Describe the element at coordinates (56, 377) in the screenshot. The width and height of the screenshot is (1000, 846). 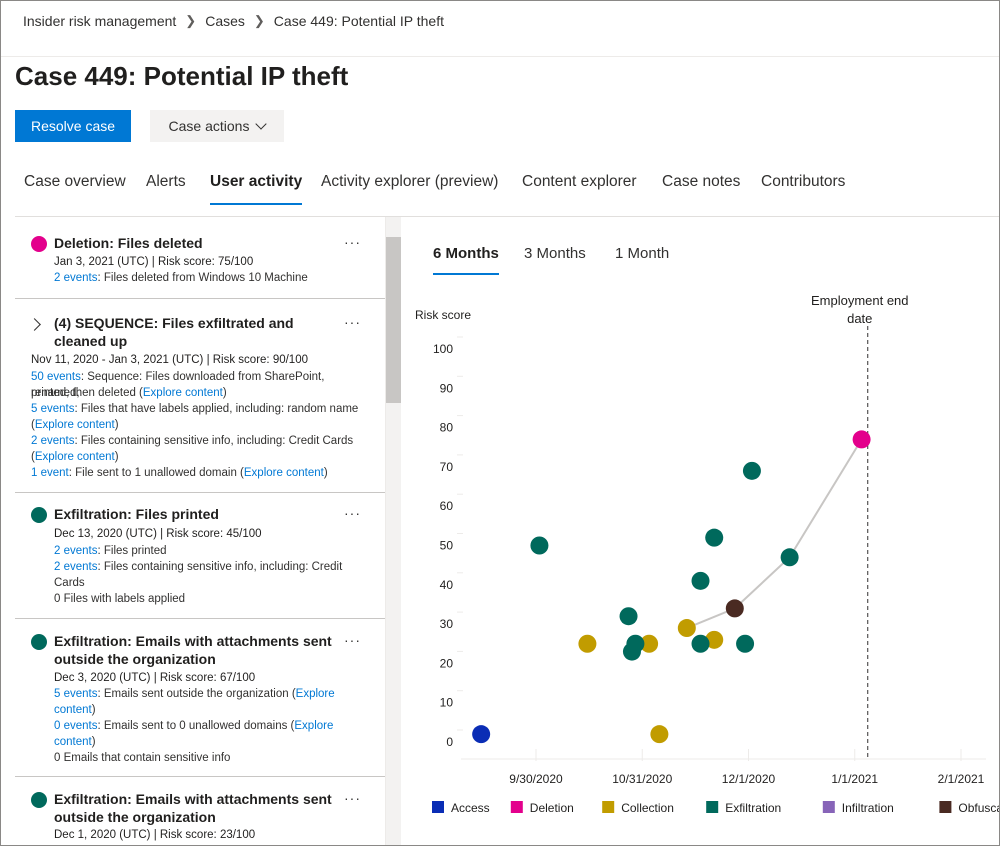
I see `events-link: 50 events` at that location.